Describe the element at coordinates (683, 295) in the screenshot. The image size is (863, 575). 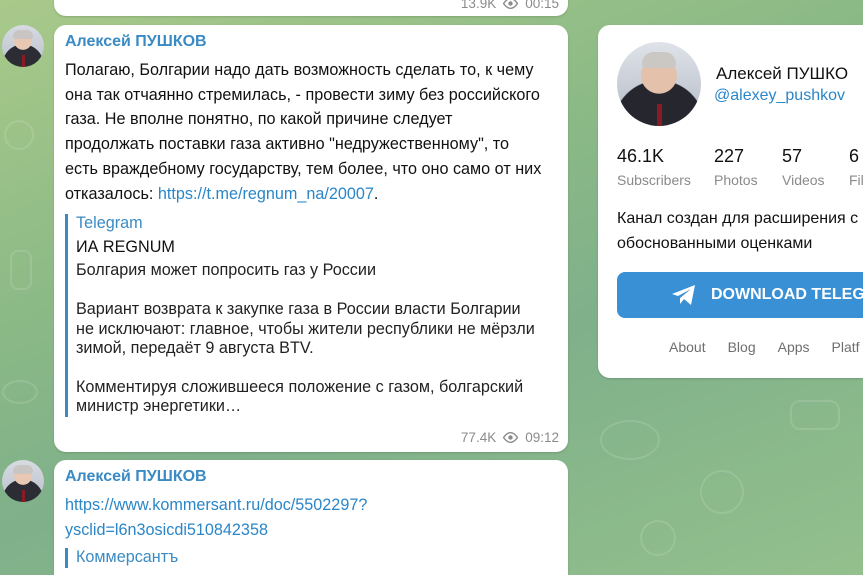
I see `telegram-plane-icon` at that location.